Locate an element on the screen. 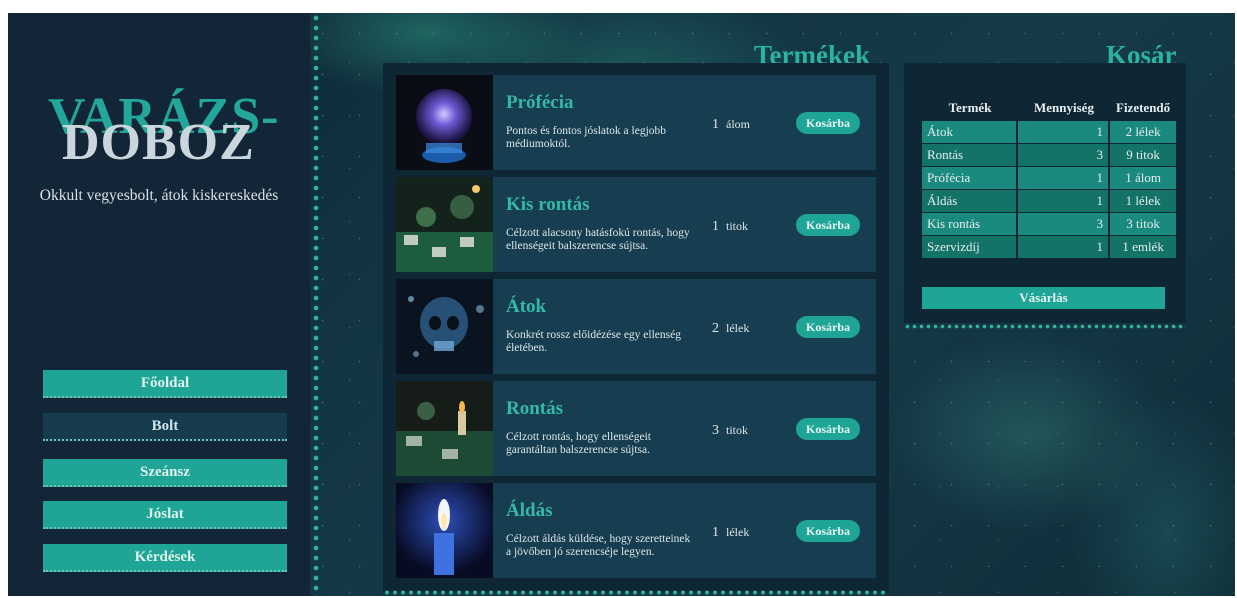 The width and height of the screenshot is (1237, 598). product-price: 2 lélek is located at coordinates (730, 329).